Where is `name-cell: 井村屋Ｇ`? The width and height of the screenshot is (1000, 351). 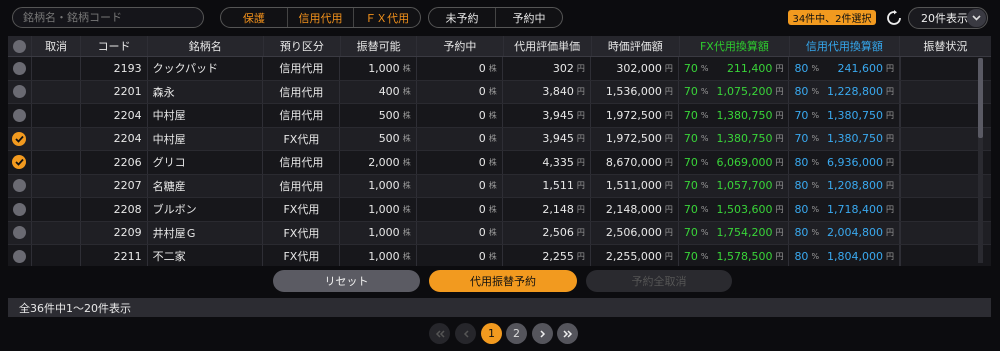 name-cell: 井村屋Ｇ is located at coordinates (206, 232).